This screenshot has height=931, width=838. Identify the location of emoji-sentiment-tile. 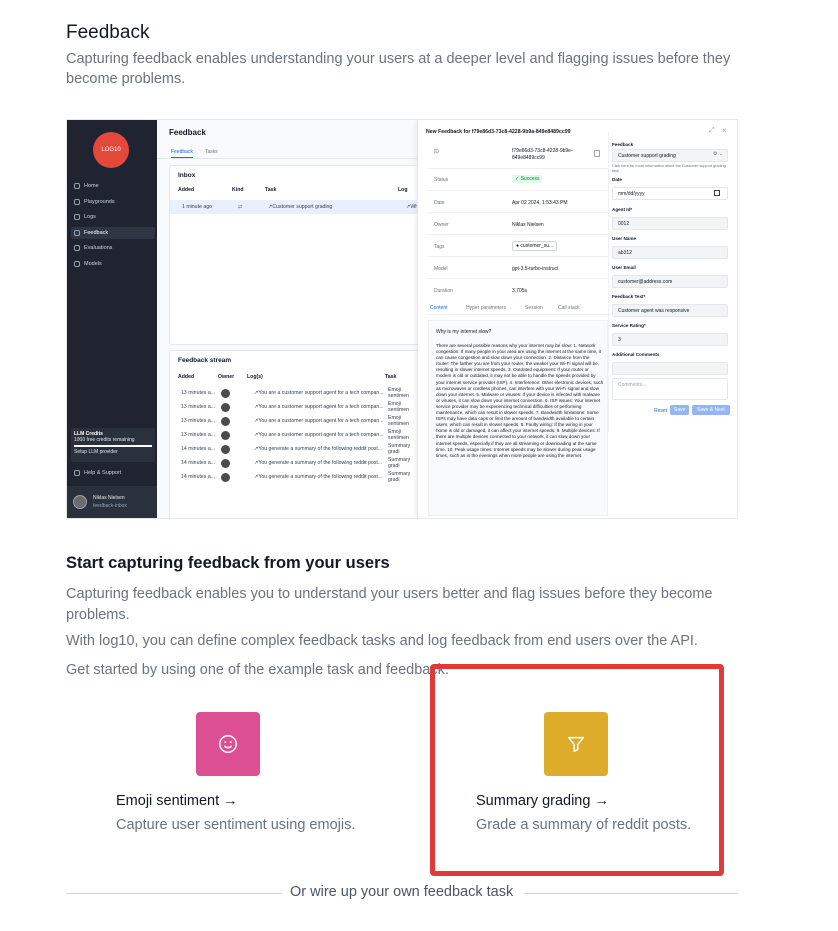
(228, 744).